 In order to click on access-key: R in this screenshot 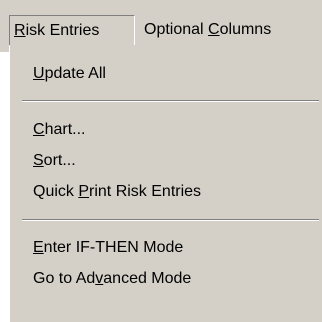, I will do `click(20, 30)`.